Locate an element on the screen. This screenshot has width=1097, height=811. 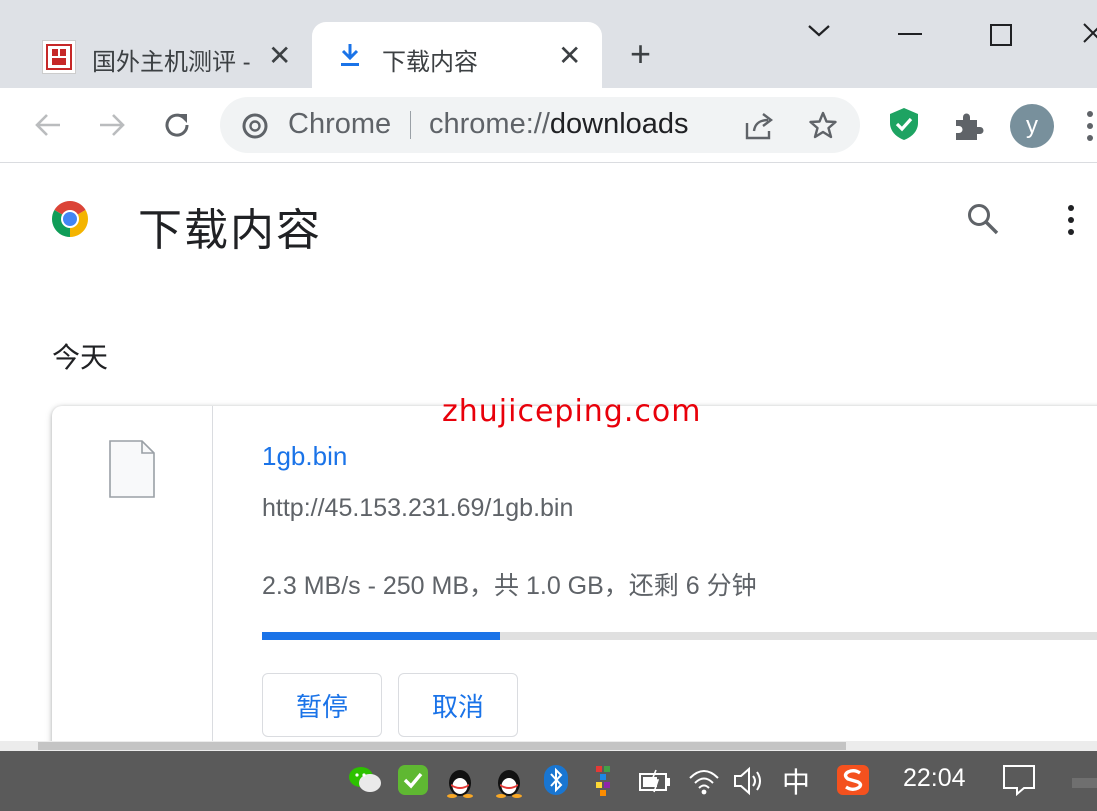
back-arrow-icon is located at coordinates (48, 125).